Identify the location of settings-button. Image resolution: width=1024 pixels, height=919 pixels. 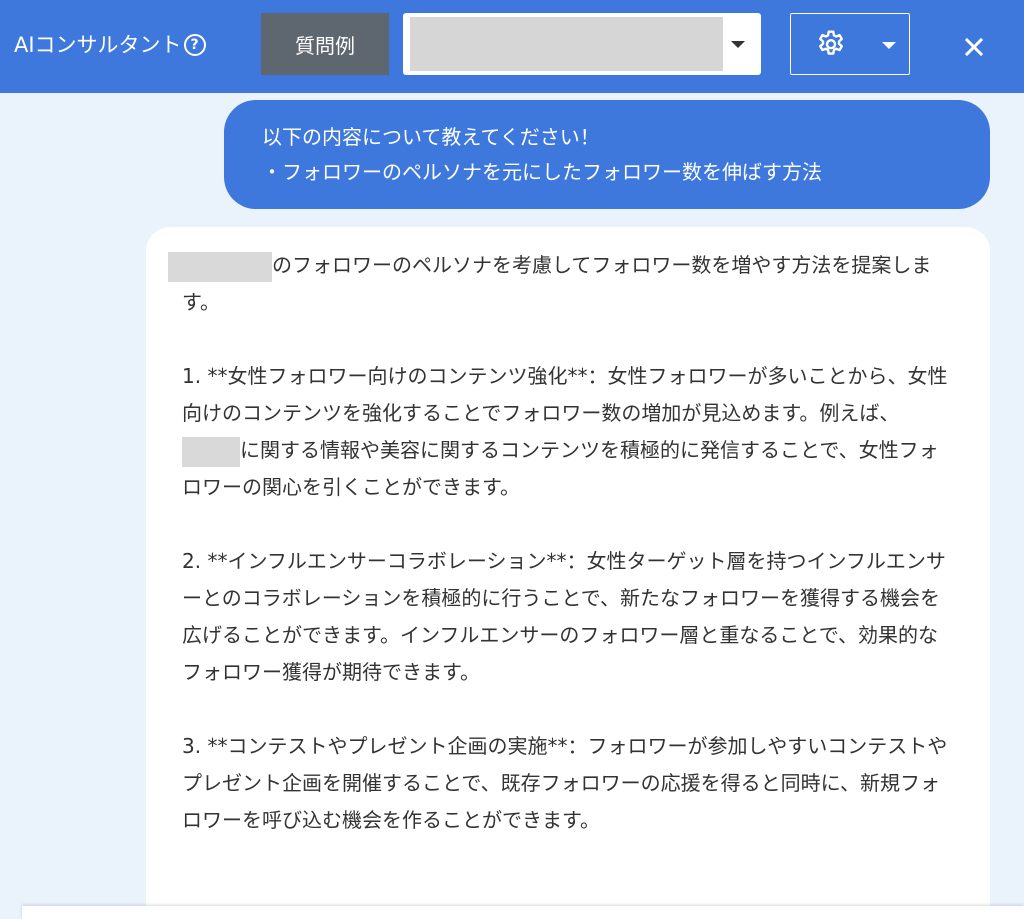
(850, 44).